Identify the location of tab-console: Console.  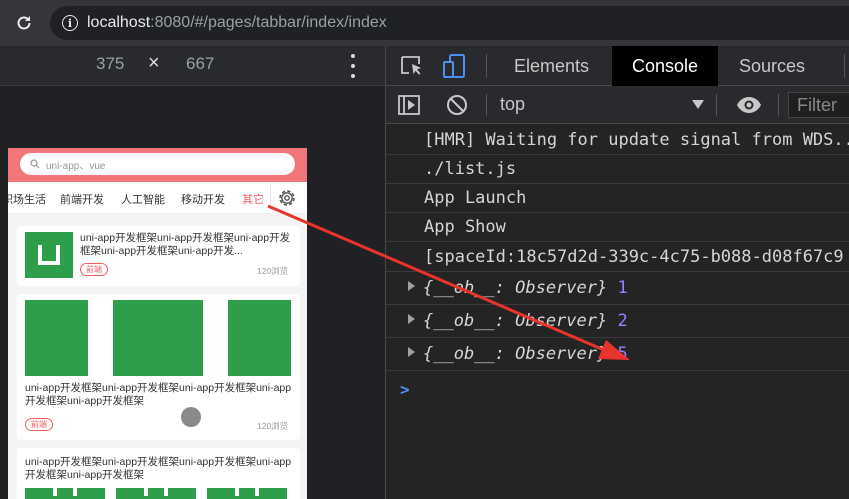
(665, 66).